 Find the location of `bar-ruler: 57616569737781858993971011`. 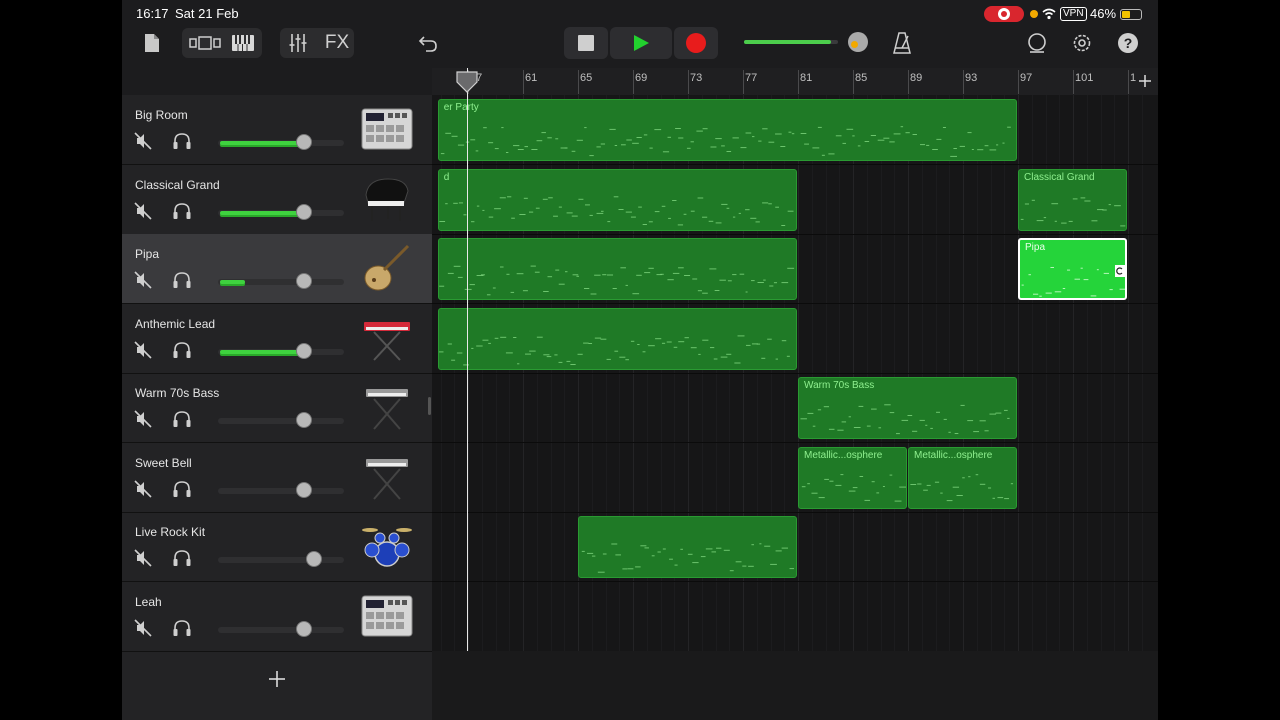

bar-ruler: 57616569737781858993971011 is located at coordinates (795, 82).